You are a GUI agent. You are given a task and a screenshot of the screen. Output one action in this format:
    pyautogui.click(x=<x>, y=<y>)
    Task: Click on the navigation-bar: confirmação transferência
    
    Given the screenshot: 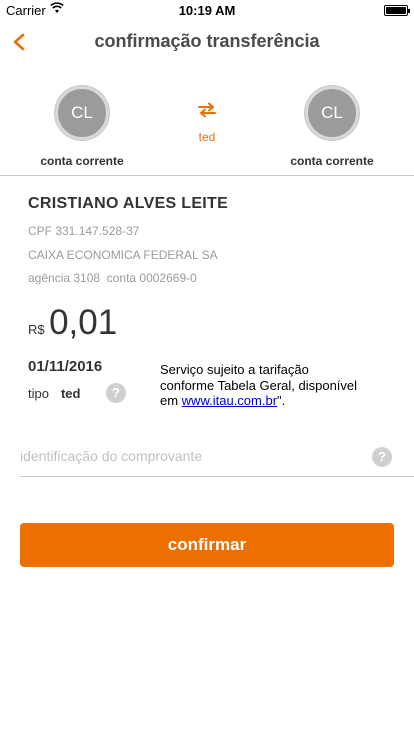 What is the action you would take?
    pyautogui.click(x=207, y=42)
    